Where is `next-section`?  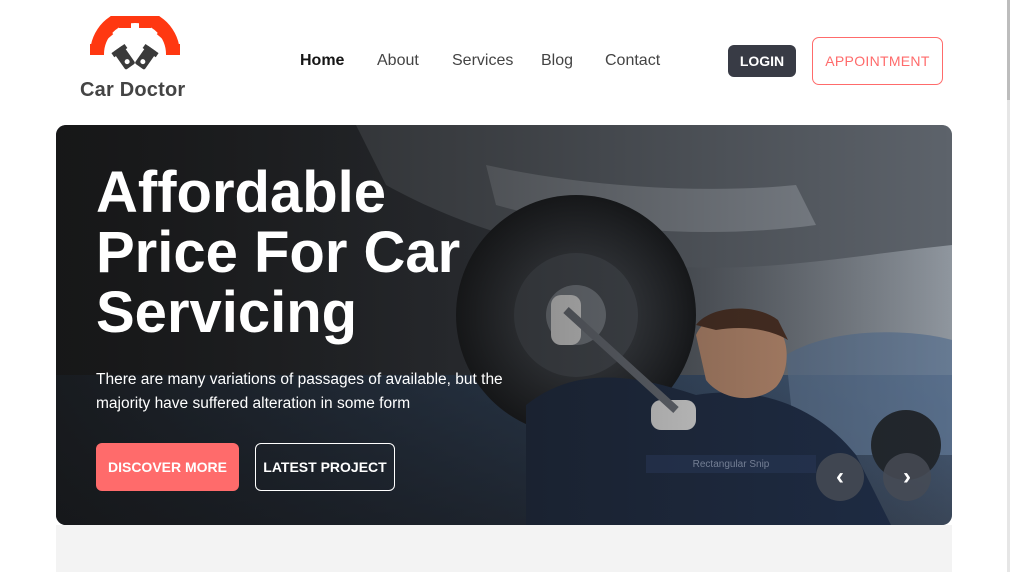
next-section is located at coordinates (504, 548).